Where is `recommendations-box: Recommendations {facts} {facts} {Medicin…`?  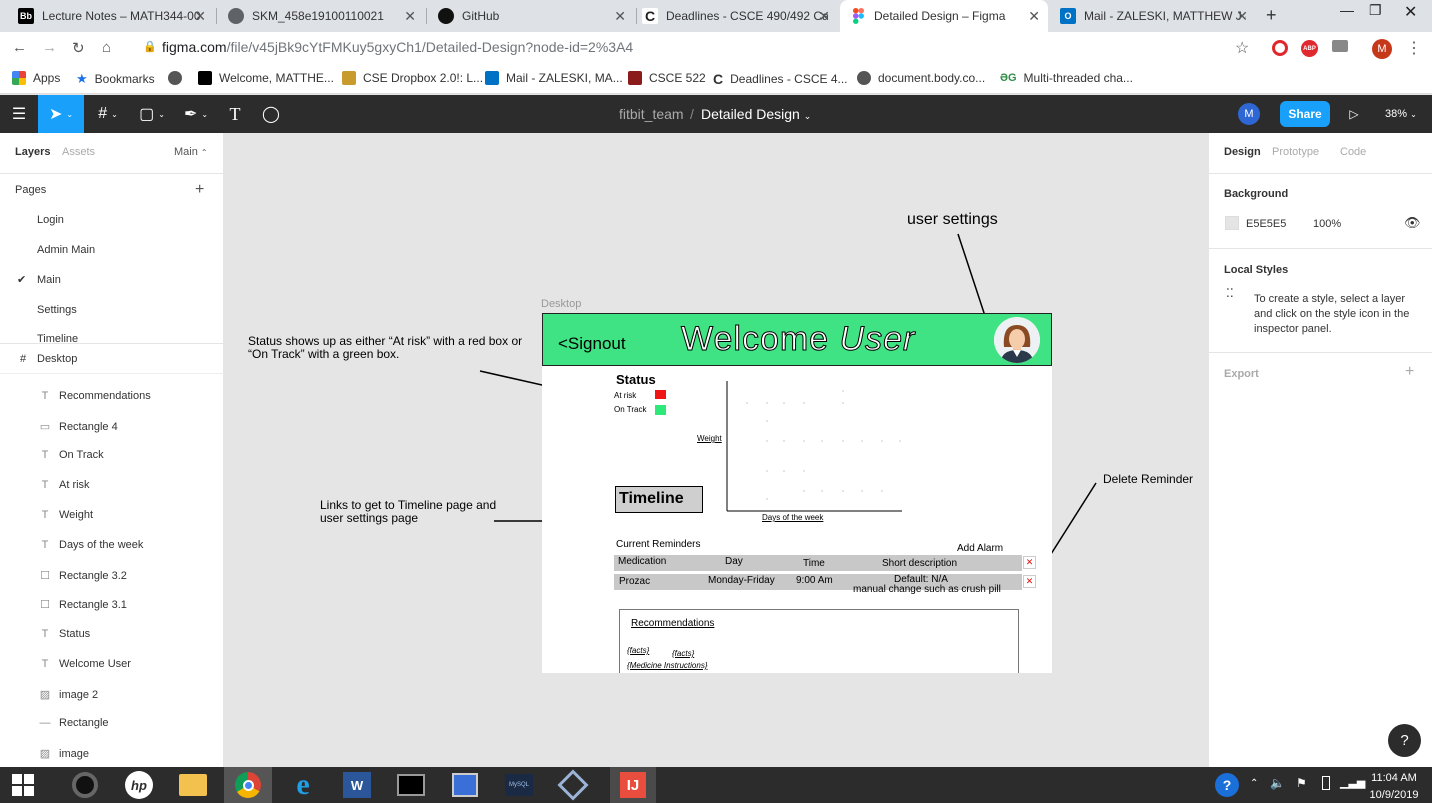 recommendations-box: Recommendations {facts} {facts} {Medicin… is located at coordinates (819, 641).